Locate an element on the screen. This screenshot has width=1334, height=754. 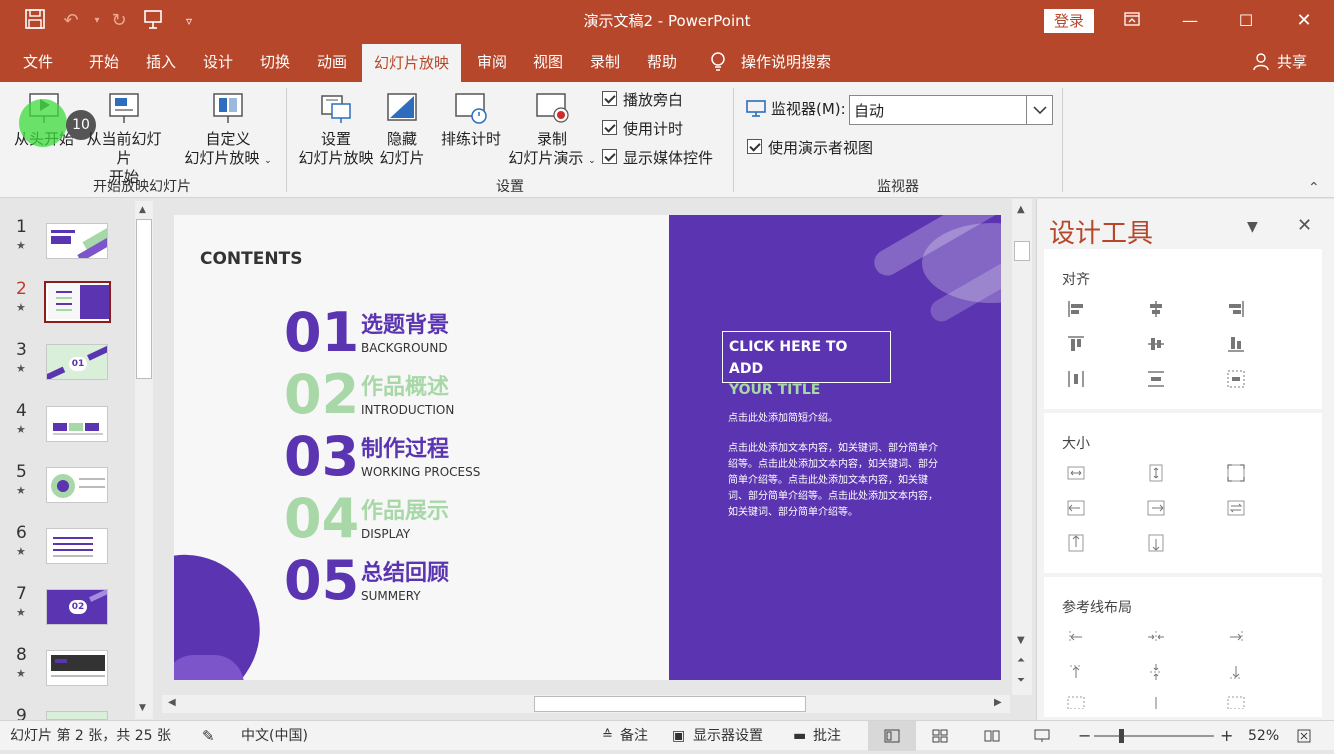
item-number: 04 is located at coordinates (321, 519).